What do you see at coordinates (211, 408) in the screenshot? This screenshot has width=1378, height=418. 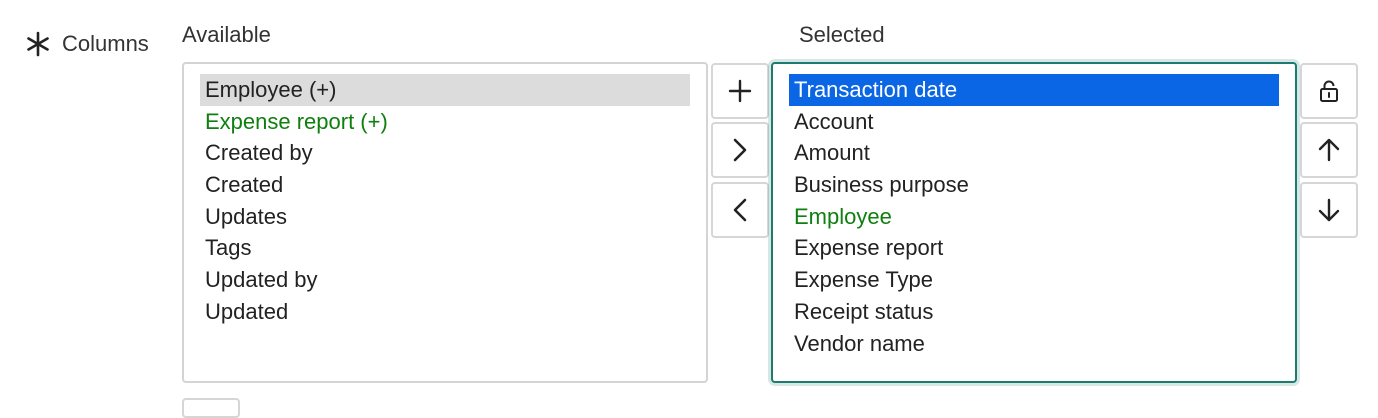 I see `add-column-button` at bounding box center [211, 408].